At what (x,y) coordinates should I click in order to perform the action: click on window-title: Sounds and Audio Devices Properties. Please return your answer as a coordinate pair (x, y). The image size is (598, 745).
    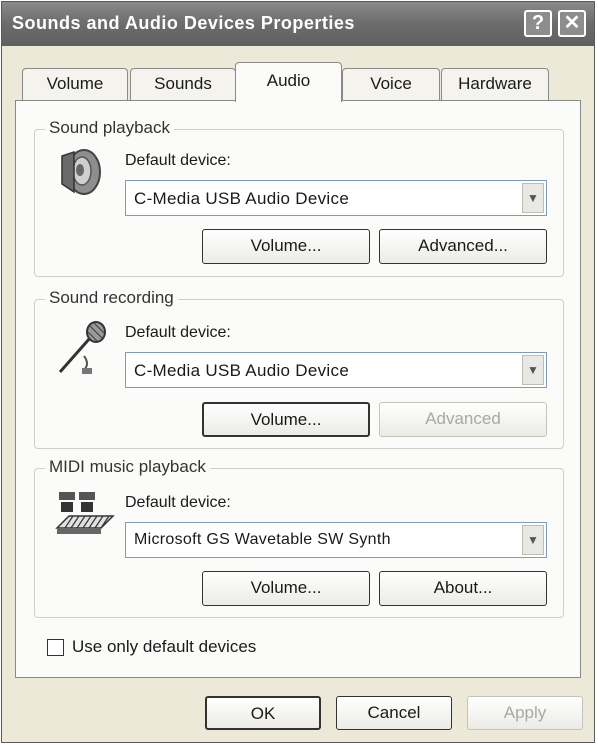
    Looking at the image, I should click on (183, 23).